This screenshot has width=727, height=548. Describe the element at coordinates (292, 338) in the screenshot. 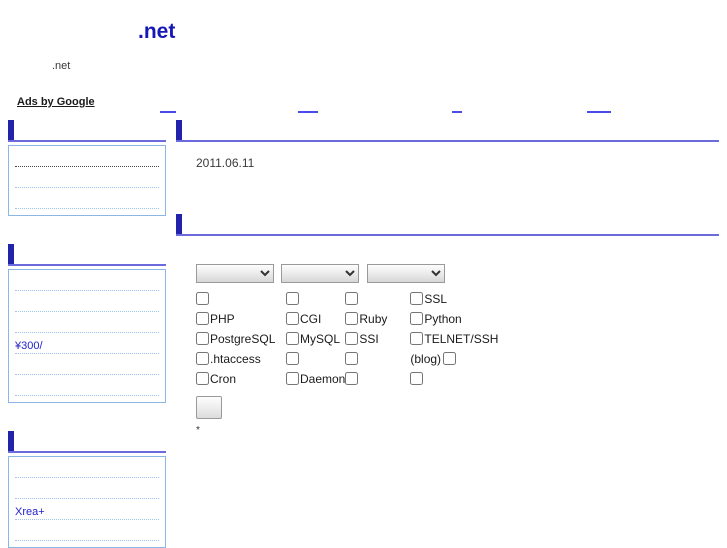

I see `checkbox-mysql` at that location.